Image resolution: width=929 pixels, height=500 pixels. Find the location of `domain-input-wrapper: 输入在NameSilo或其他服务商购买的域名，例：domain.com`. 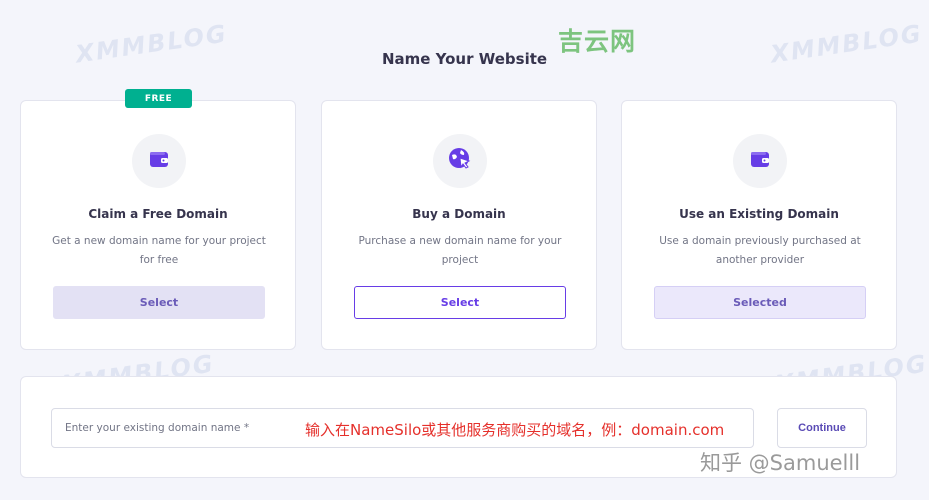

domain-input-wrapper: 输入在NameSilo或其他服务商购买的域名，例：domain.com is located at coordinates (402, 428).